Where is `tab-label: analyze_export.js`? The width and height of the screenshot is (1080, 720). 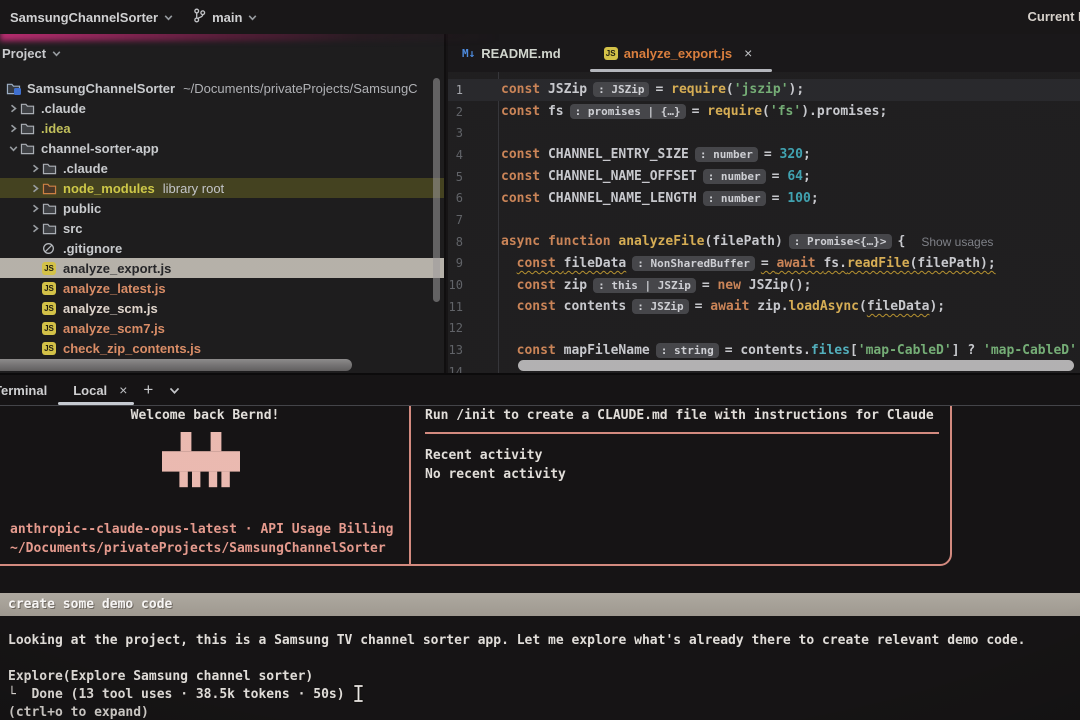
tab-label: analyze_export.js is located at coordinates (678, 53).